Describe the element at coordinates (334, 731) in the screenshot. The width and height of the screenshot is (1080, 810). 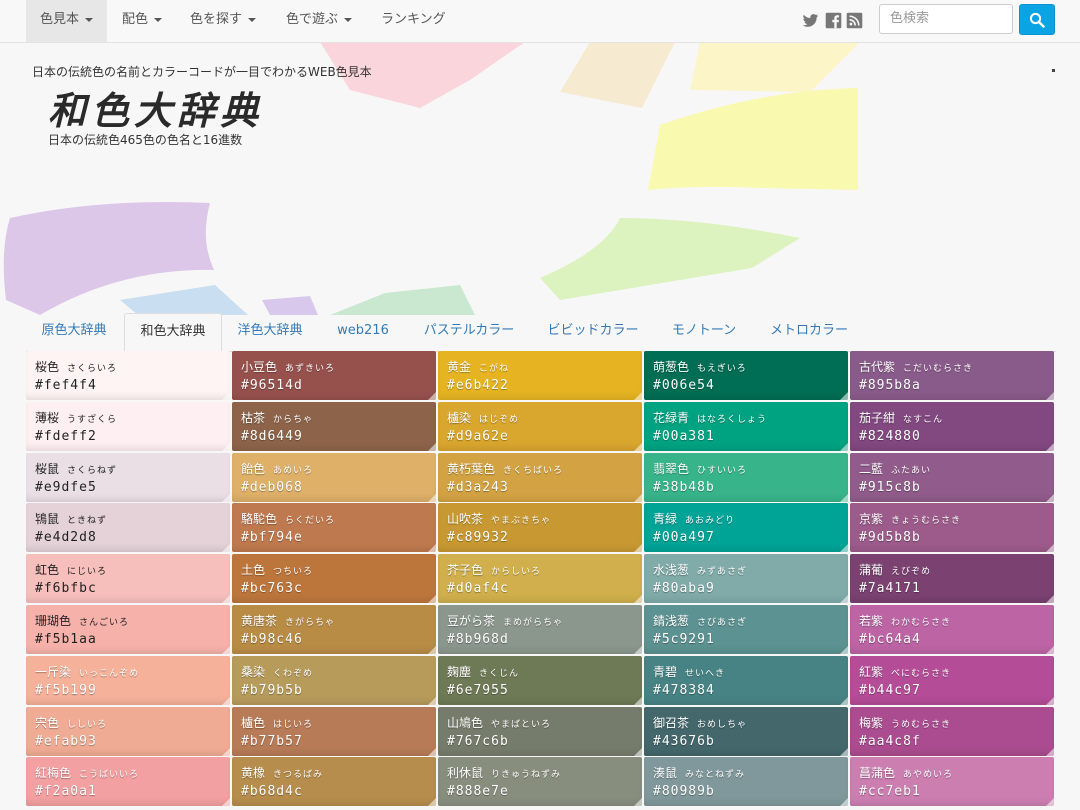
I see `color-swatch: 櫨色 はじいろ #b77b57` at that location.